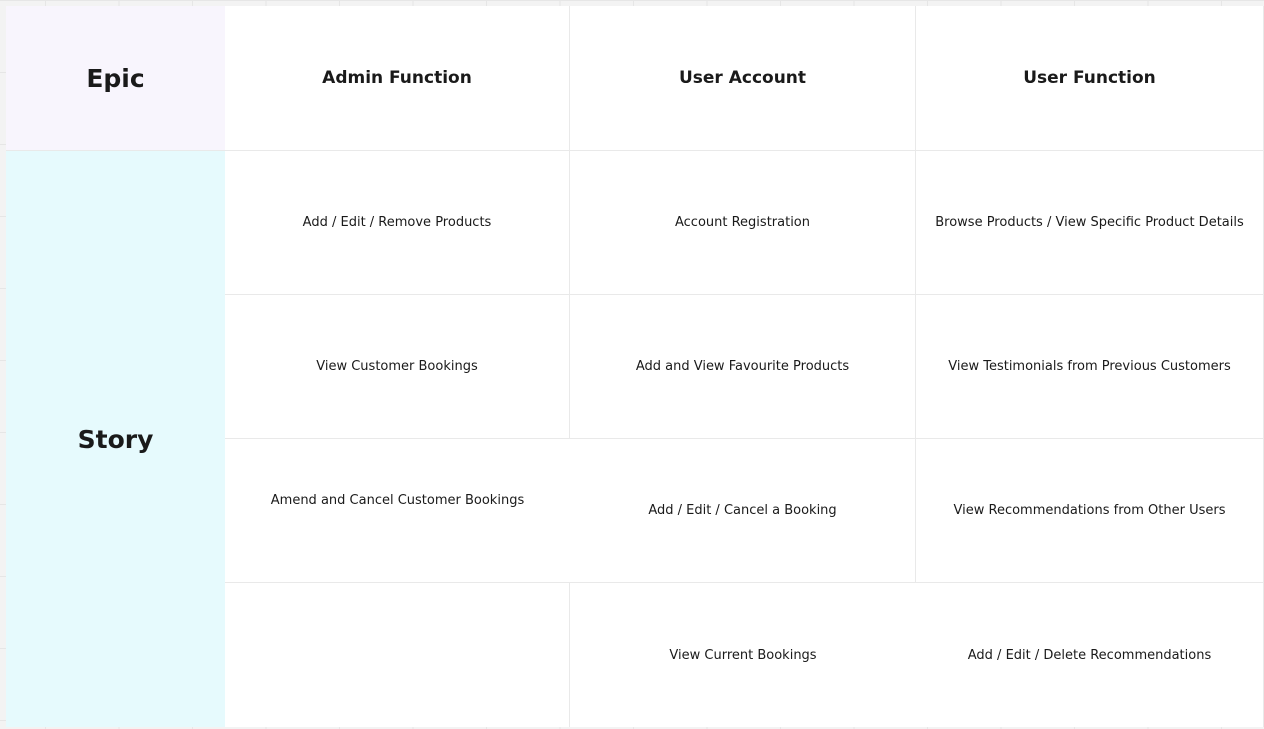  What do you see at coordinates (397, 78) in the screenshot?
I see `epic-admin-function: Admin Function` at bounding box center [397, 78].